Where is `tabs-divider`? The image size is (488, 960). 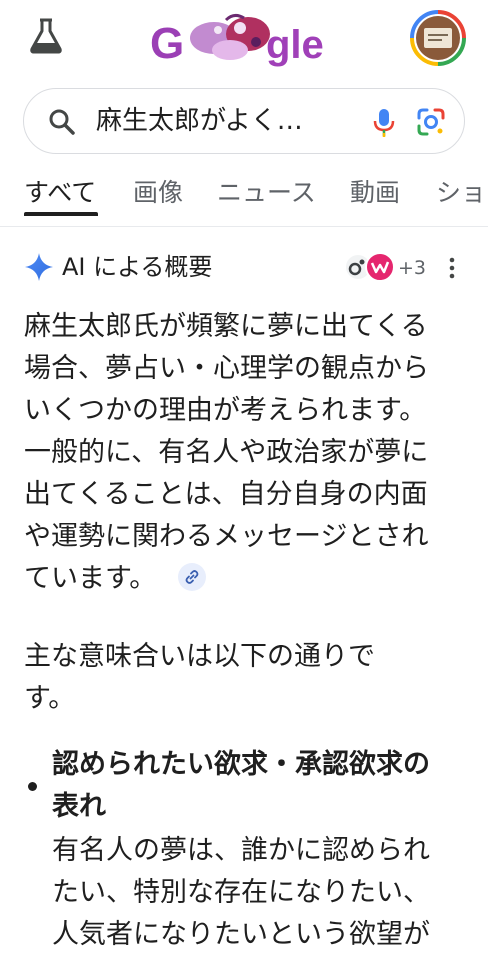 tabs-divider is located at coordinates (244, 226).